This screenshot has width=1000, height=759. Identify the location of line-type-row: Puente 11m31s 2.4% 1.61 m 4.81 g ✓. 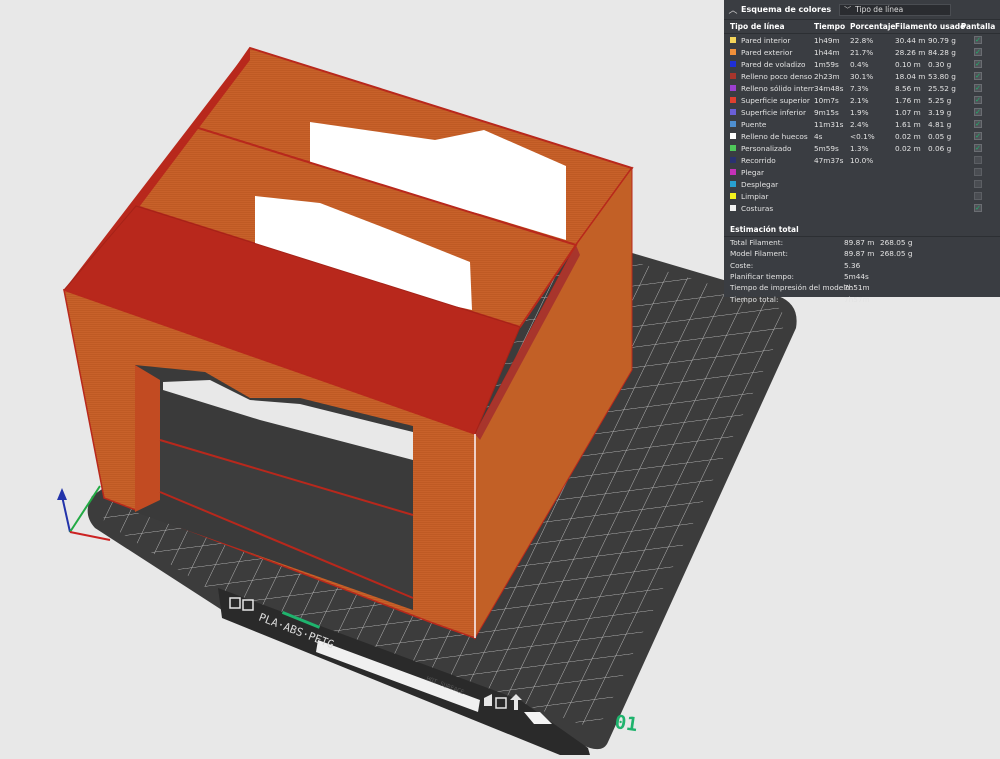
(862, 124).